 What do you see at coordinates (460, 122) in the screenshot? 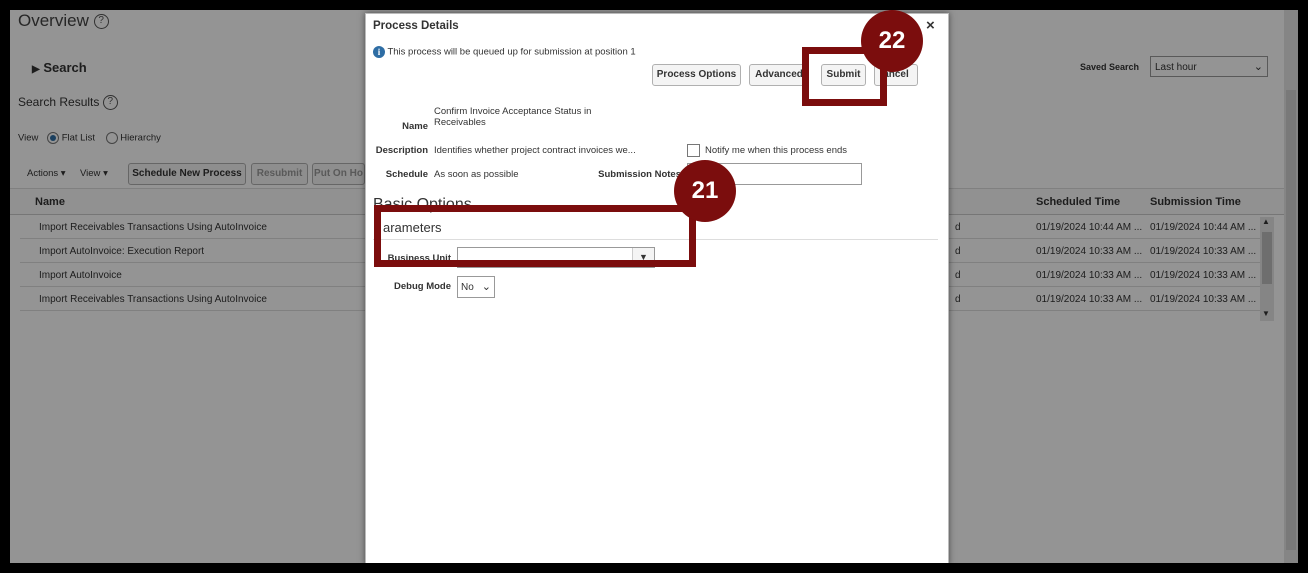
I see `name-value-line2: Receivables` at bounding box center [460, 122].